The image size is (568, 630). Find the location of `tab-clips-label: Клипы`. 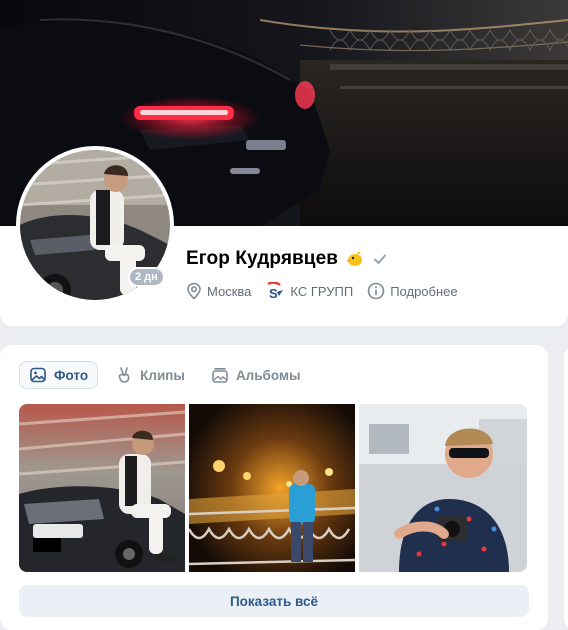

tab-clips-label: Клипы is located at coordinates (162, 375).